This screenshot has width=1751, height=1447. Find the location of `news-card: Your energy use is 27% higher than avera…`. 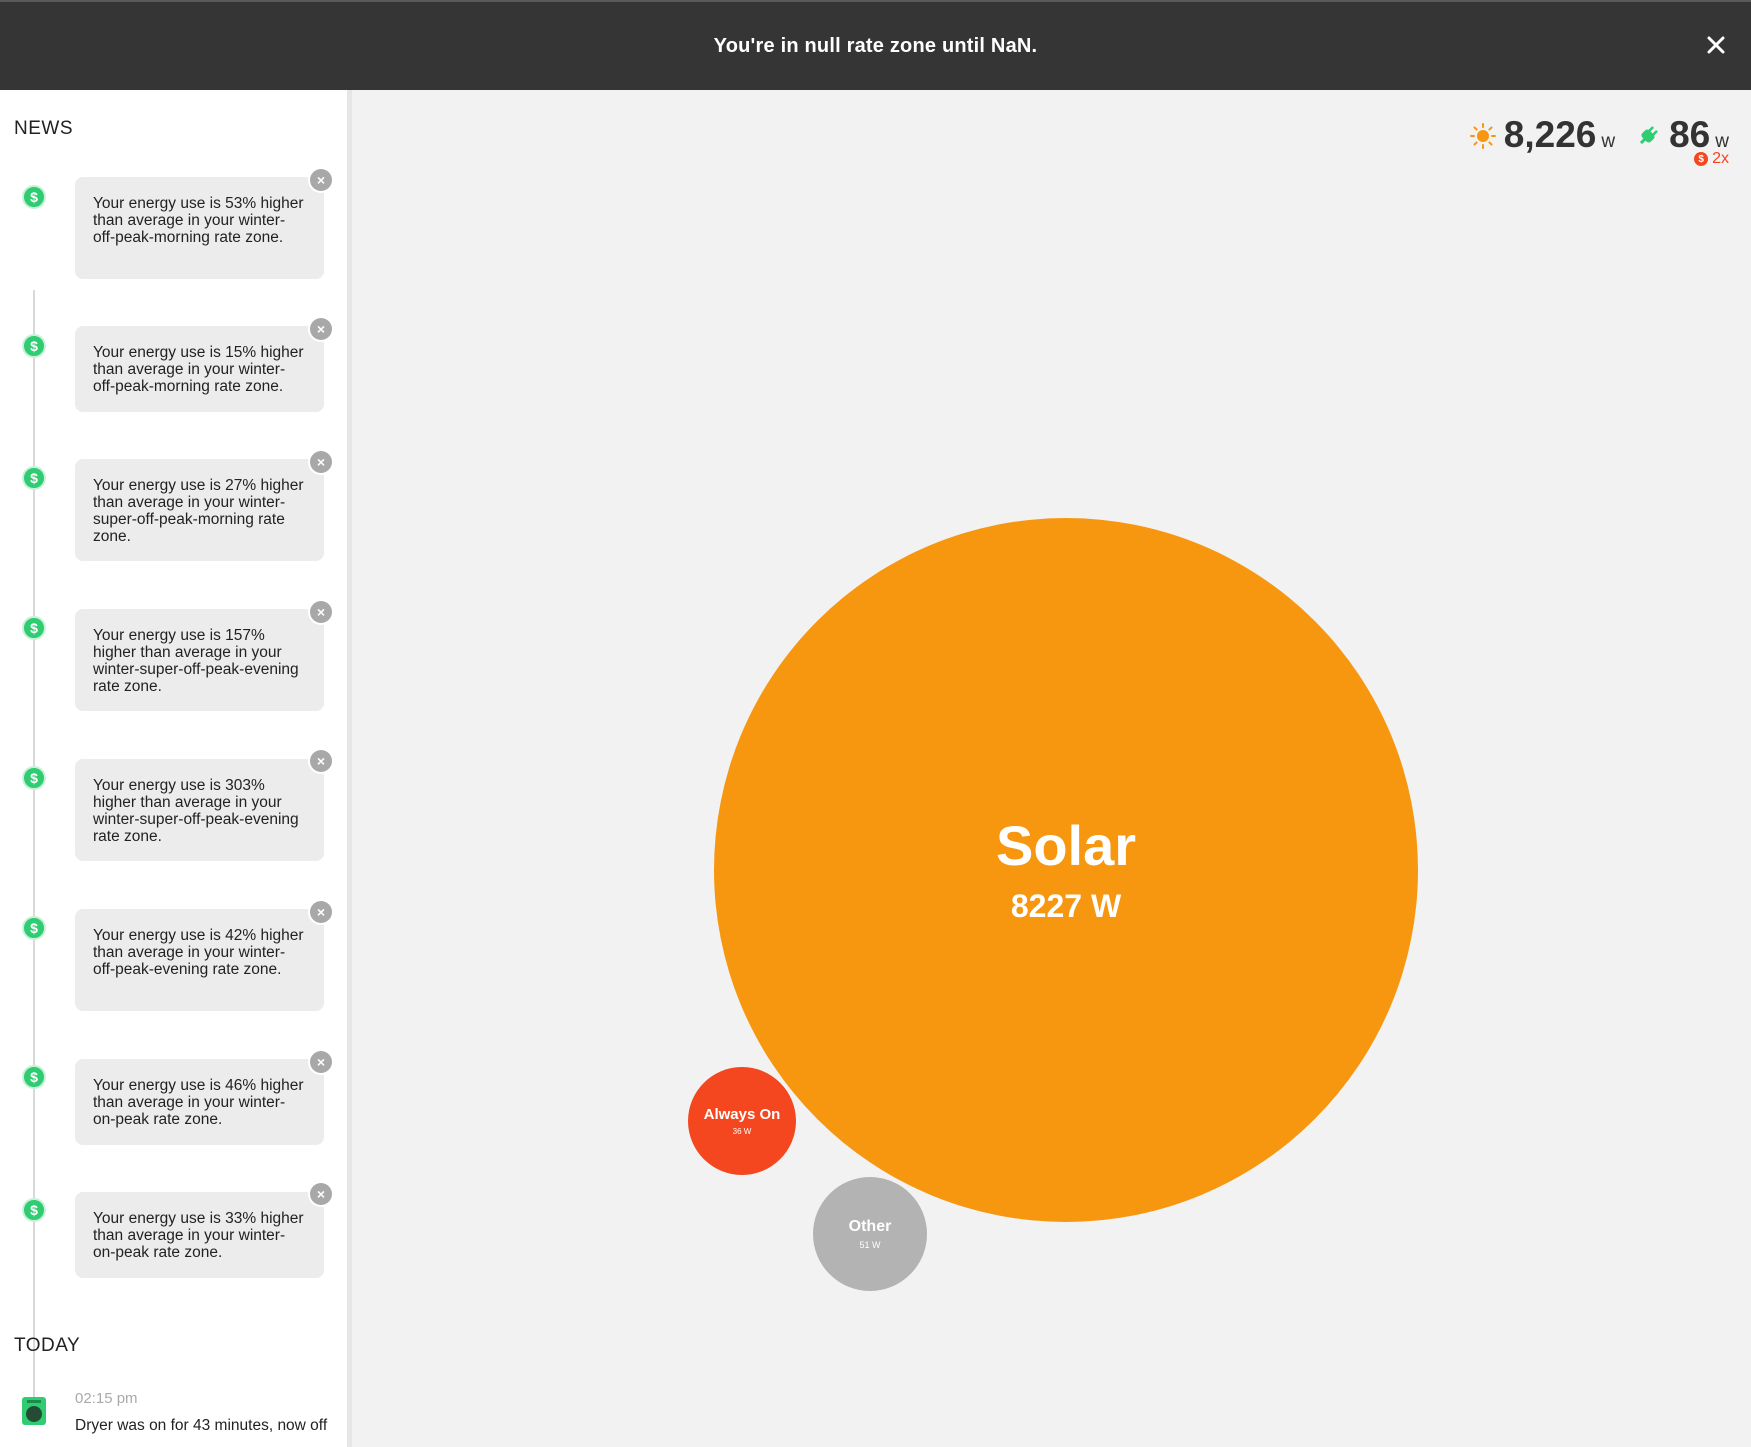

news-card: Your energy use is 27% higher than avera… is located at coordinates (199, 510).